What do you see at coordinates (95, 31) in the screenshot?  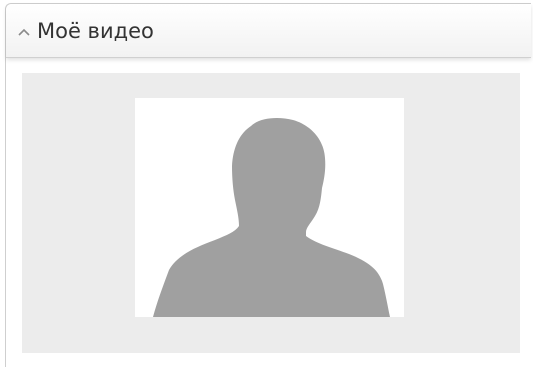 I see `panel-title: Моё видео` at bounding box center [95, 31].